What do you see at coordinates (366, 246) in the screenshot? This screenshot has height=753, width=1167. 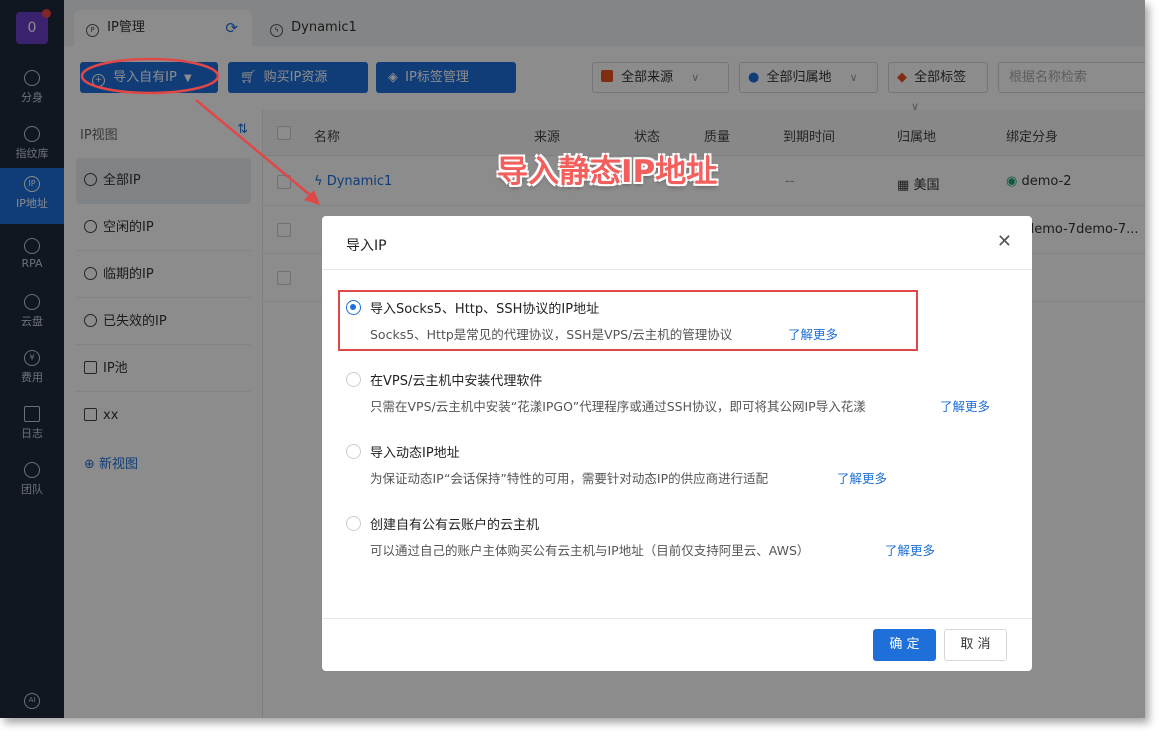 I see `dialog-title: 导入IP` at bounding box center [366, 246].